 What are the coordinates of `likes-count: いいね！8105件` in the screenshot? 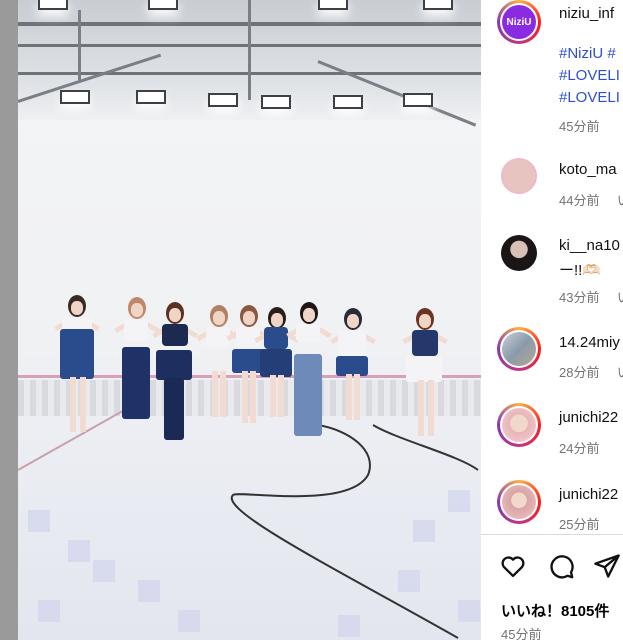 It's located at (555, 610).